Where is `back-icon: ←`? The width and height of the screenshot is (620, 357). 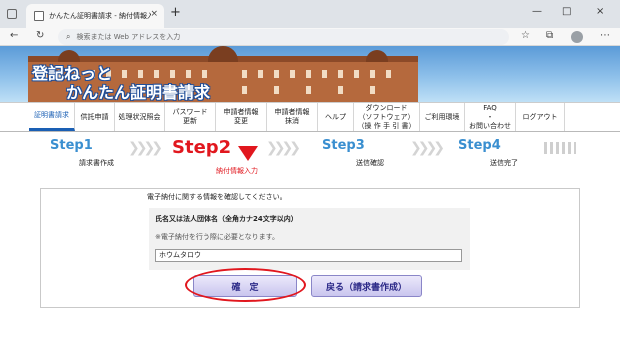
back-icon: ← is located at coordinates (14, 36).